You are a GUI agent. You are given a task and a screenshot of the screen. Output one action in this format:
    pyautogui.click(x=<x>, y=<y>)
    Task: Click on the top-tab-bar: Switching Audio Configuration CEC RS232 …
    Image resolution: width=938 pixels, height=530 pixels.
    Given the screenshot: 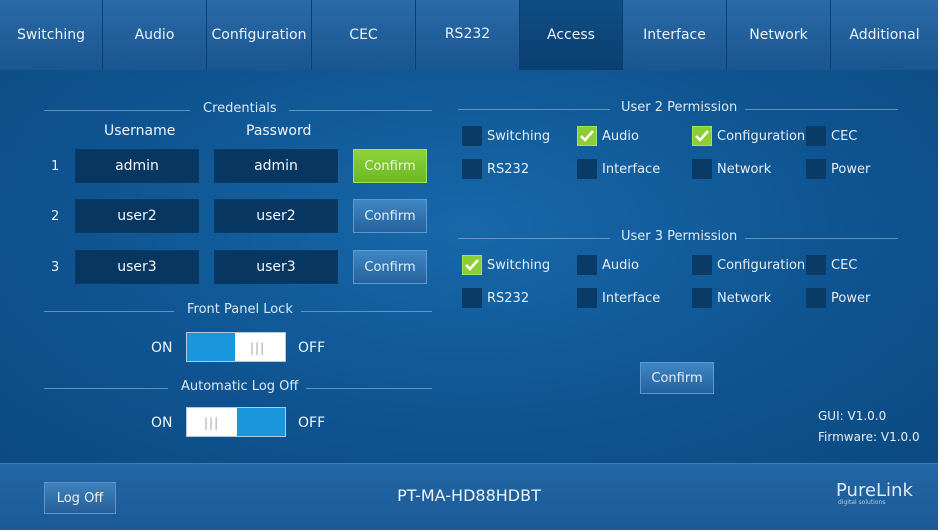 What is the action you would take?
    pyautogui.click(x=469, y=35)
    